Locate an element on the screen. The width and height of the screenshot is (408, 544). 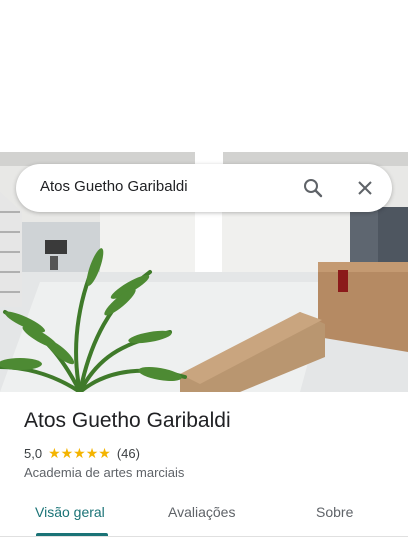
star-rating-icon: ★★★★★ is located at coordinates (79, 453).